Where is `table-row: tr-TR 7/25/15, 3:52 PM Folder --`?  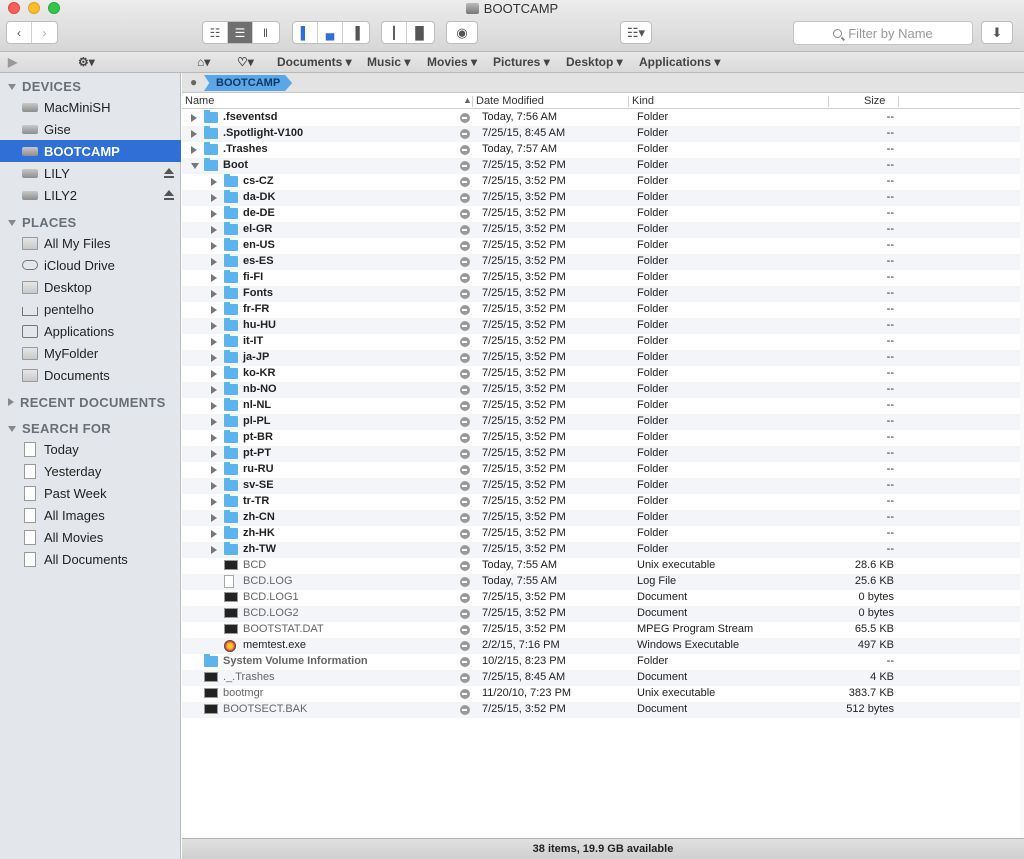 table-row: tr-TR 7/25/15, 3:52 PM Folder -- is located at coordinates (603, 502).